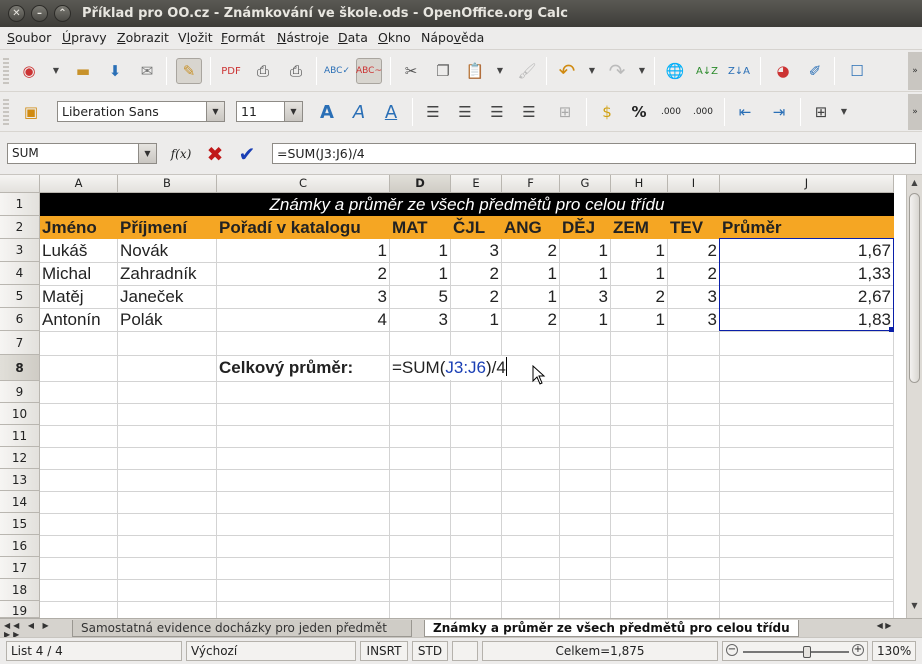 The width and height of the screenshot is (922, 664). What do you see at coordinates (167, 296) in the screenshot?
I see `cell-b5: Janeček` at bounding box center [167, 296].